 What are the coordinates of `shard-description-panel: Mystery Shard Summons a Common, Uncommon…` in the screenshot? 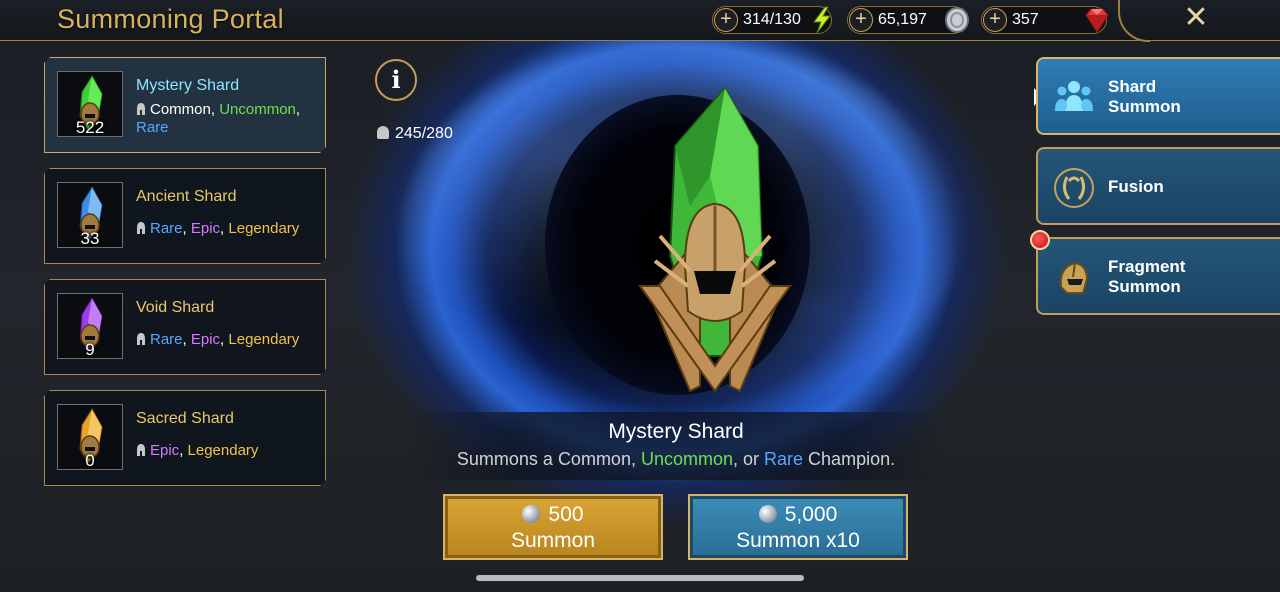 It's located at (676, 446).